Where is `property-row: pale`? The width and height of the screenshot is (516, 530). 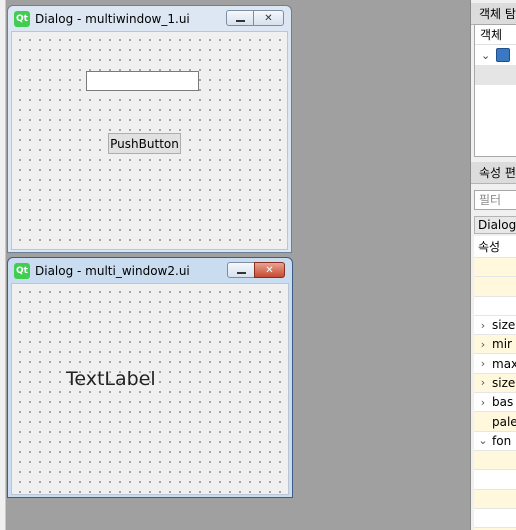 property-row: pale is located at coordinates (495, 422).